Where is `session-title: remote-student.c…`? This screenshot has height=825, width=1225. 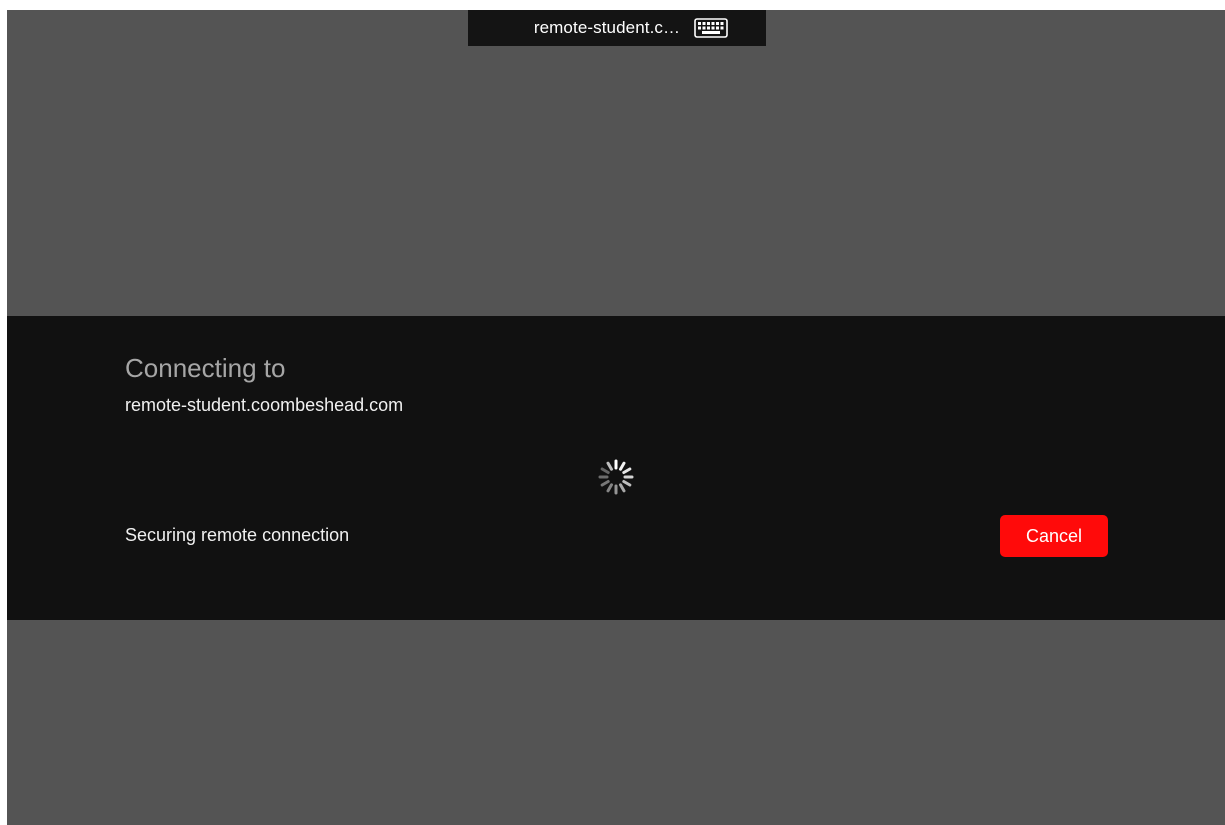
session-title: remote-student.c… is located at coordinates (607, 27).